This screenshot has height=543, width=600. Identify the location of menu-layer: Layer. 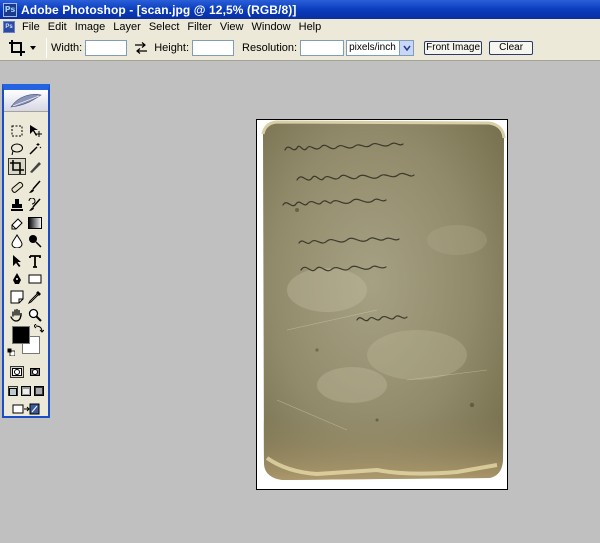
(127, 27).